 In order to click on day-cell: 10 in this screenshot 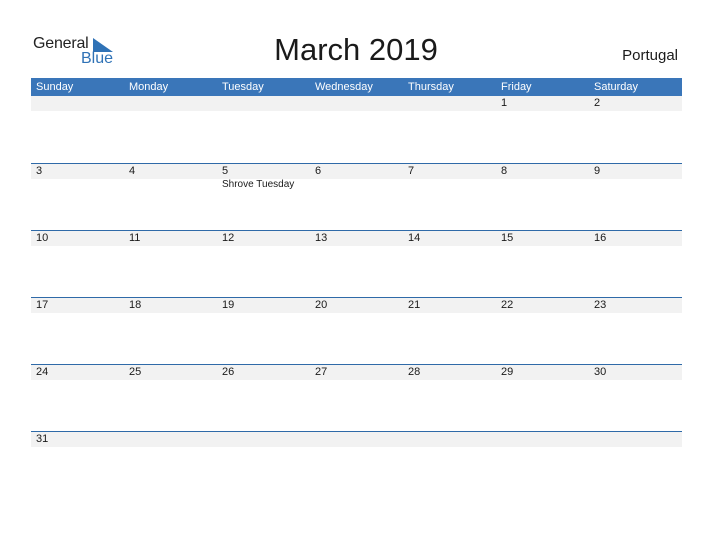, I will do `click(77, 264)`.